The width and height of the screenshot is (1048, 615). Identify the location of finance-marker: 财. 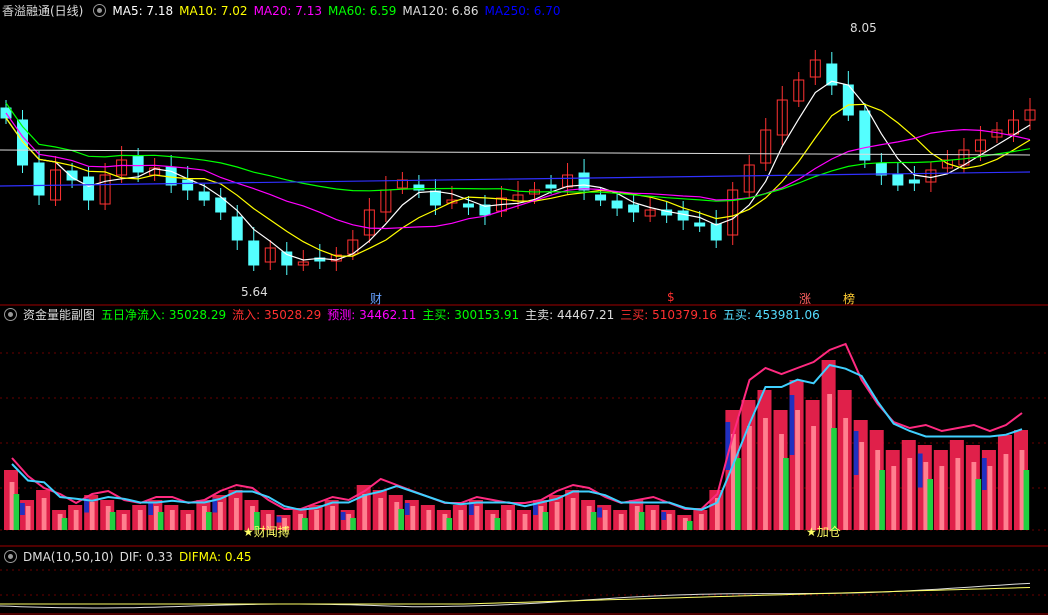
(376, 298).